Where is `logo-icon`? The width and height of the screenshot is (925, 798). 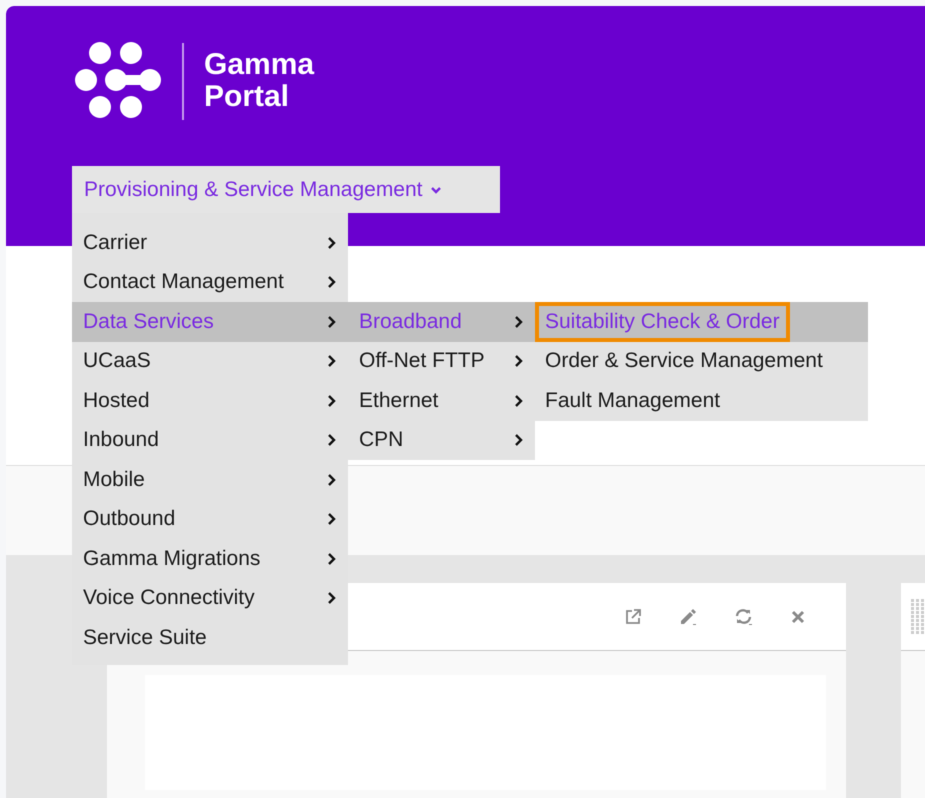
logo-icon is located at coordinates (119, 81).